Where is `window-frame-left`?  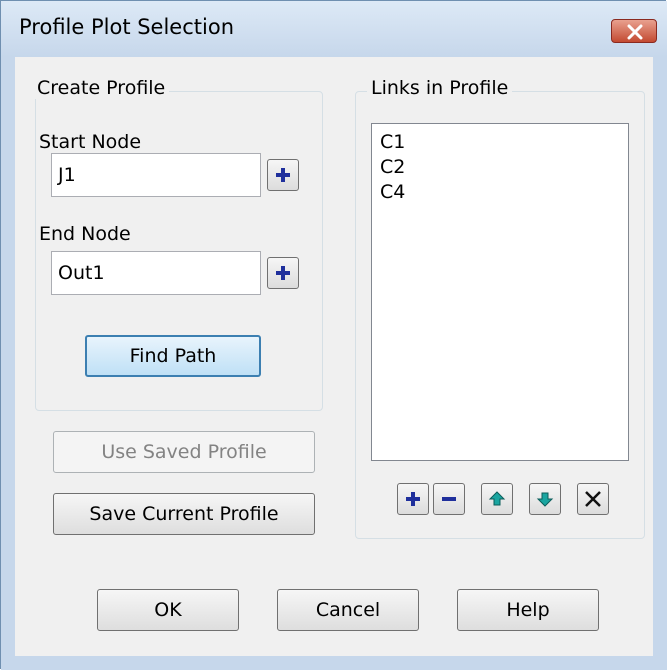
window-frame-left is located at coordinates (8, 363).